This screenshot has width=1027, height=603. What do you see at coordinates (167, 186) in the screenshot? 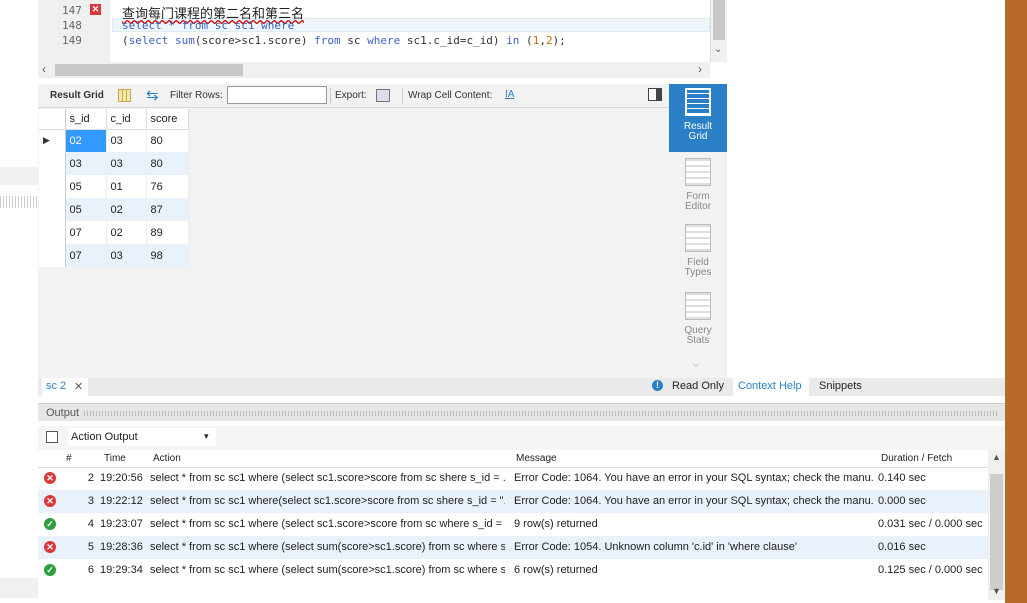
I see `grid-cell: 76` at bounding box center [167, 186].